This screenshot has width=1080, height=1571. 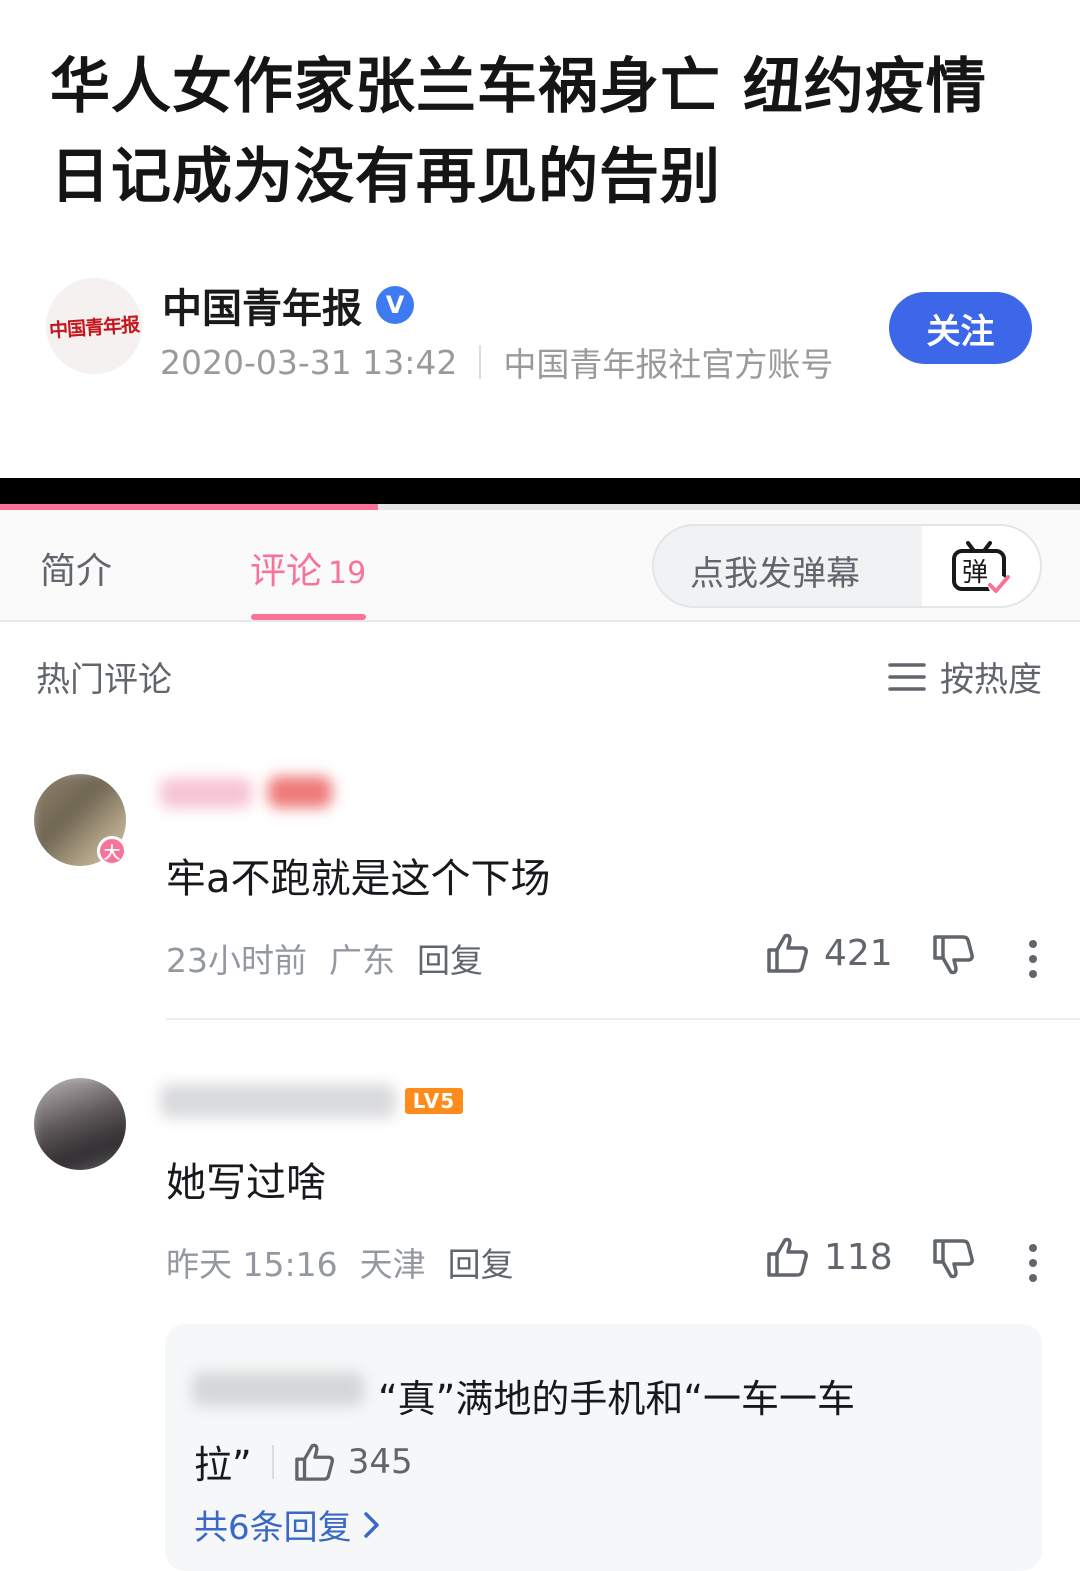 What do you see at coordinates (775, 574) in the screenshot?
I see `danmaku-placeholder: 点我发弹幕` at bounding box center [775, 574].